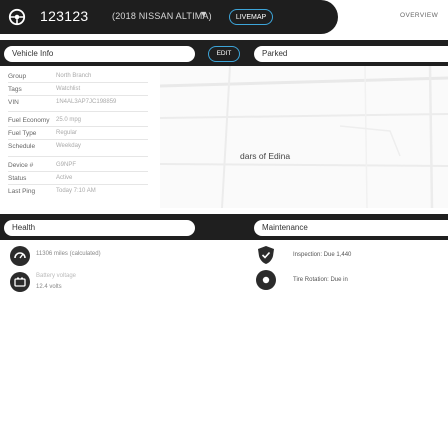 Image resolution: width=448 pixels, height=448 pixels. Describe the element at coordinates (266, 255) in the screenshot. I see `shield-check-icon` at that location.